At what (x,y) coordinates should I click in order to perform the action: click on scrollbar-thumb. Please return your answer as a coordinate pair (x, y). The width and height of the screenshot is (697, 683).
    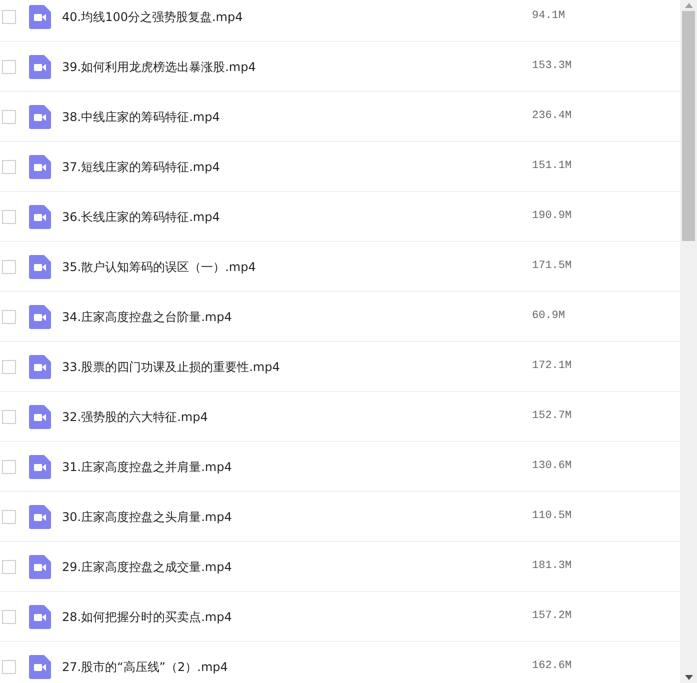
    Looking at the image, I should click on (688, 126).